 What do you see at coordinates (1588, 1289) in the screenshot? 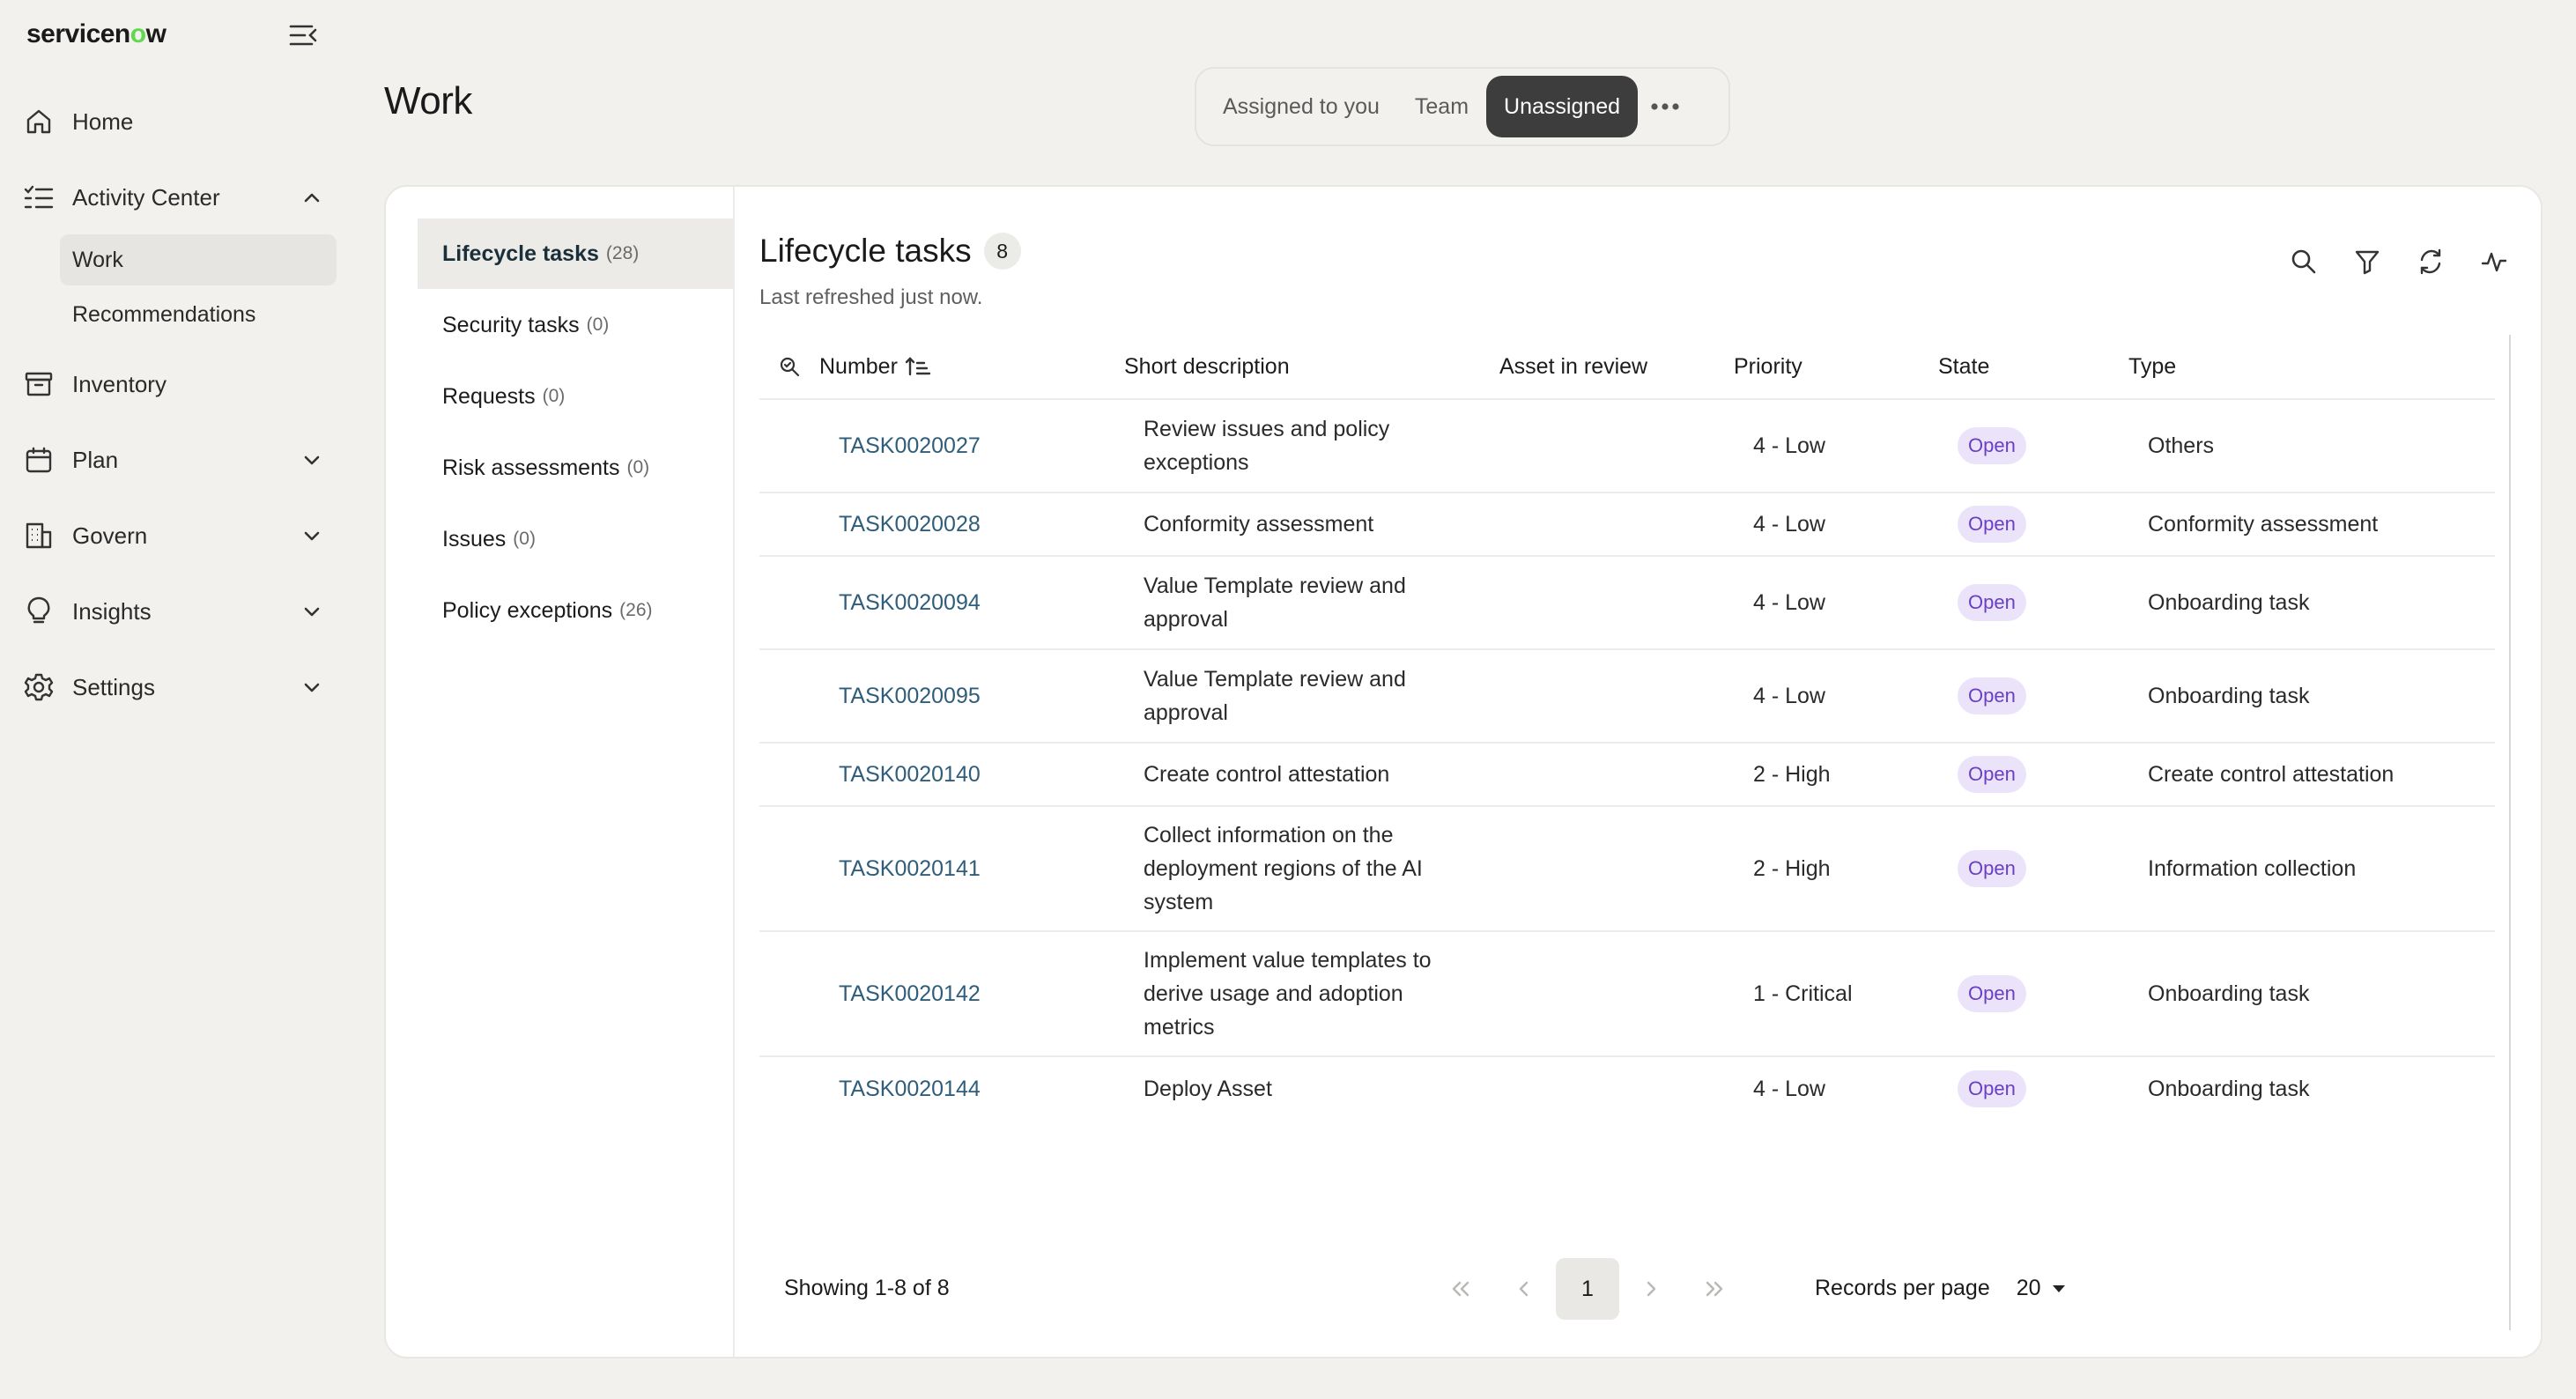
I see `page-number-button: 1` at bounding box center [1588, 1289].